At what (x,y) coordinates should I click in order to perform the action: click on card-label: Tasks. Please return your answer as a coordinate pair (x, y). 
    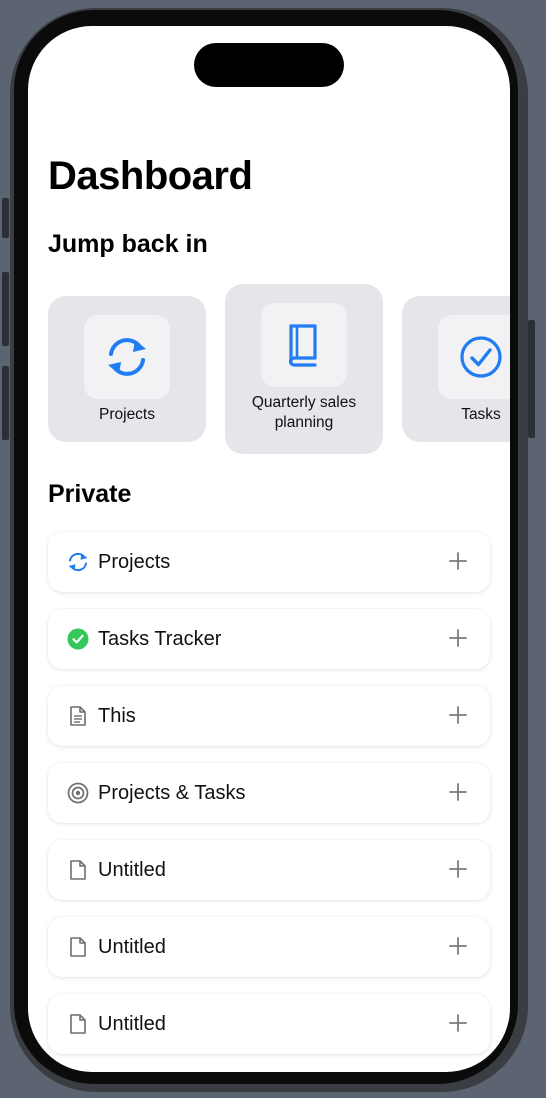
    Looking at the image, I should click on (481, 414).